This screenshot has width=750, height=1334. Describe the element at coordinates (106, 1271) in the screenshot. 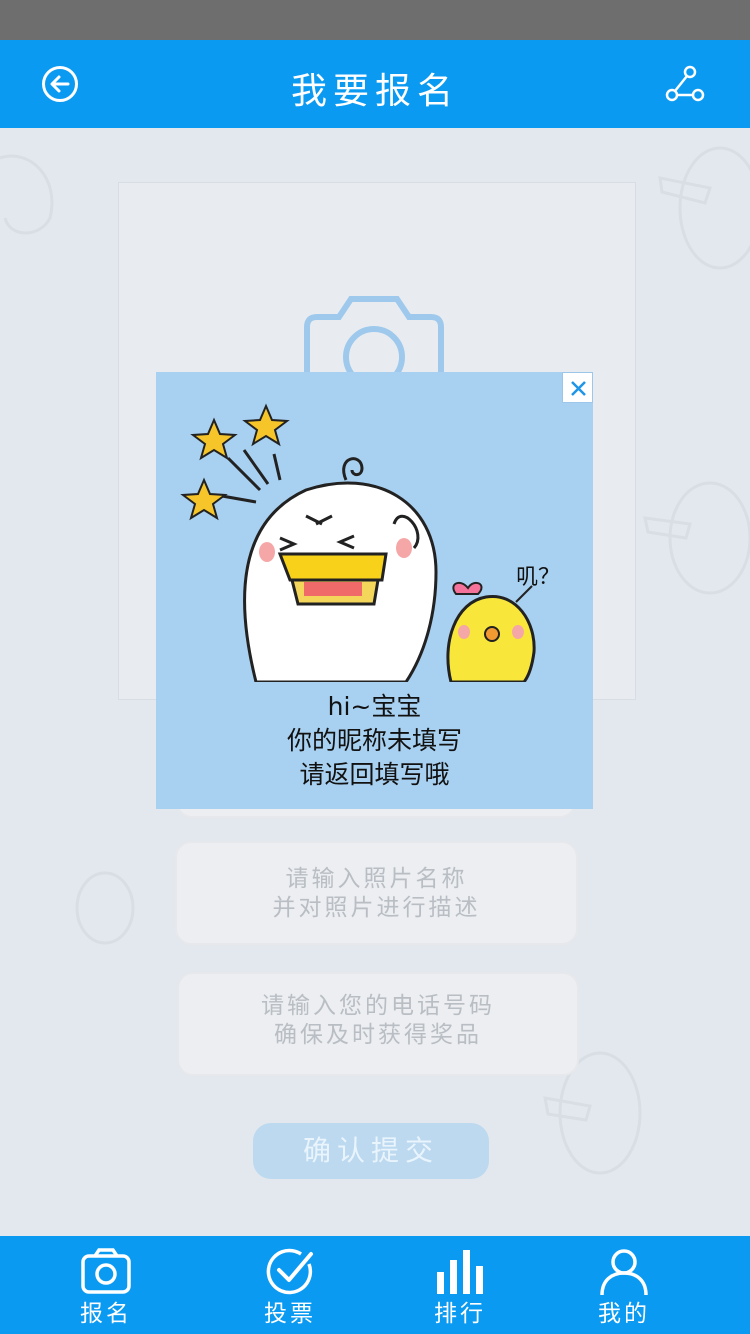

I see `camera-icon` at that location.